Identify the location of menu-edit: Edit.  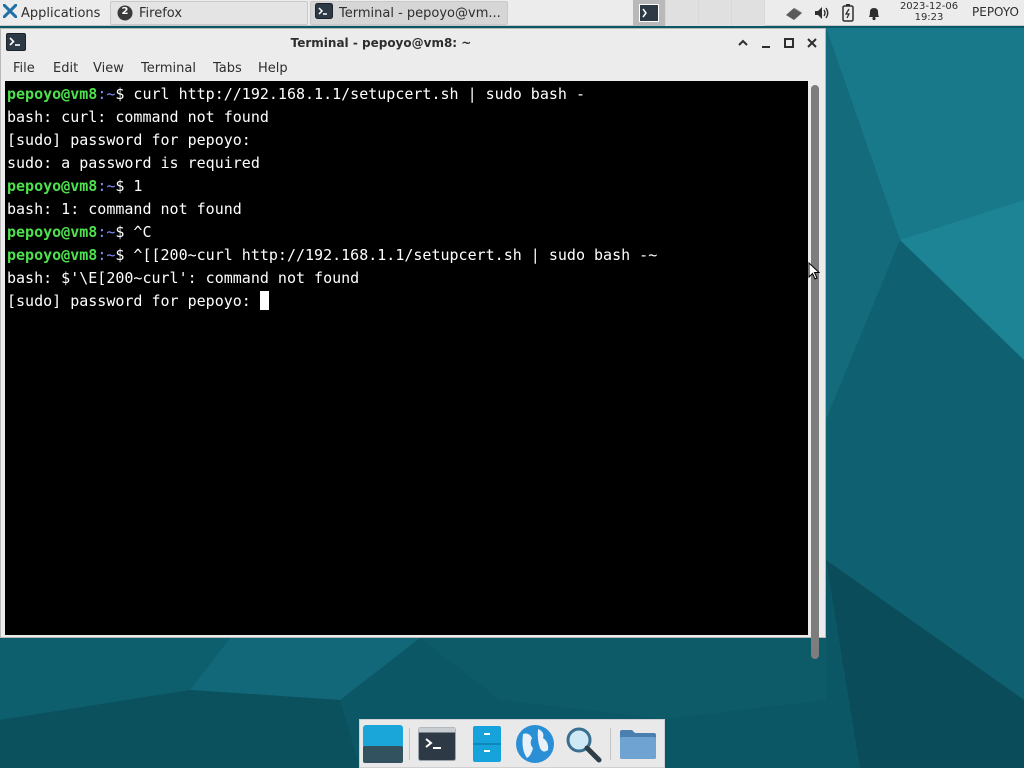
(65, 68).